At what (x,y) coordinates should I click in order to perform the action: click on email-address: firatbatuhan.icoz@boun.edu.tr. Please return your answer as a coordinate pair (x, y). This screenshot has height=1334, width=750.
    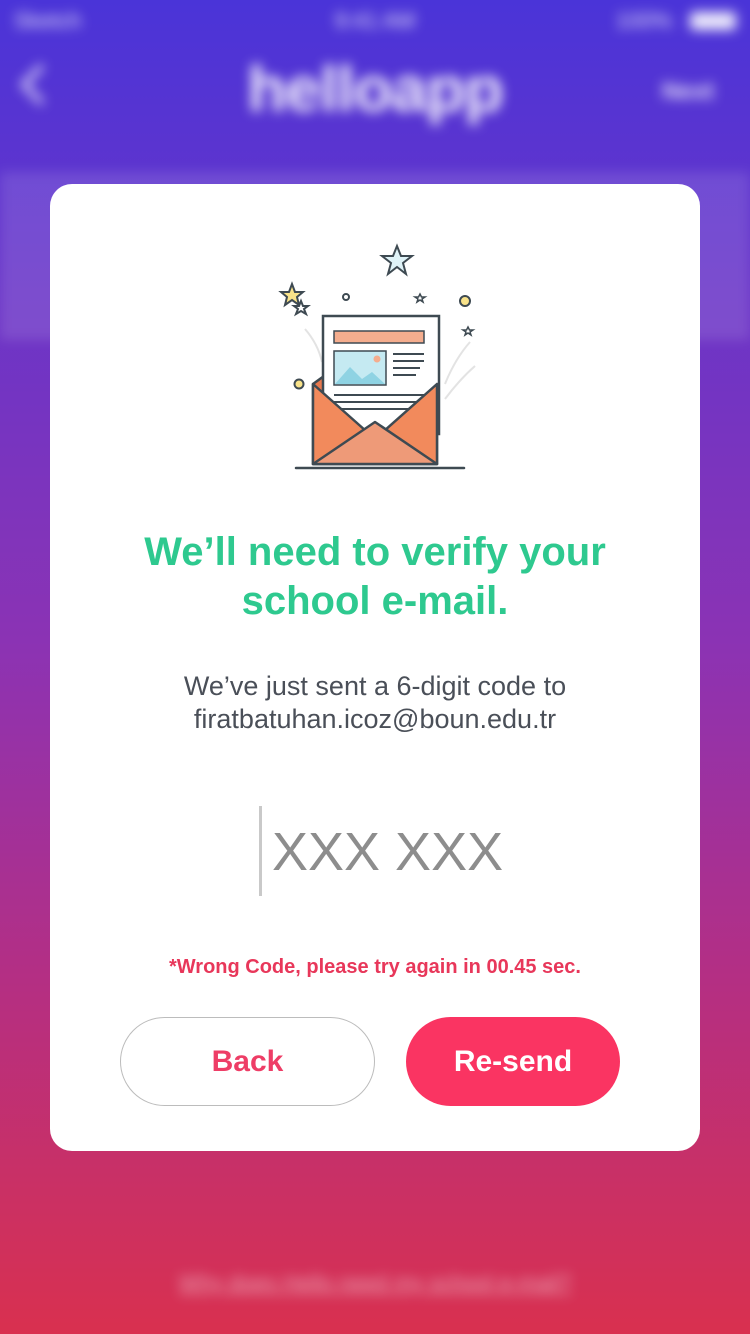
    Looking at the image, I should click on (375, 719).